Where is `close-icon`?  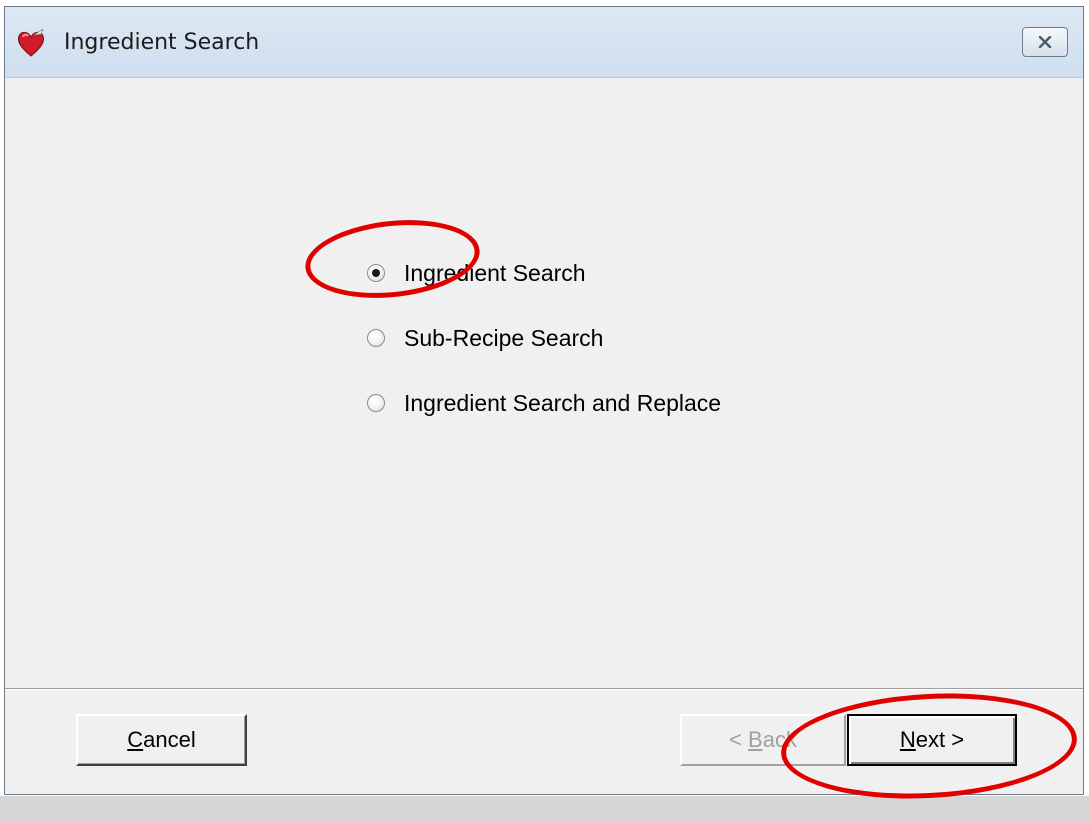
close-icon is located at coordinates (1045, 42).